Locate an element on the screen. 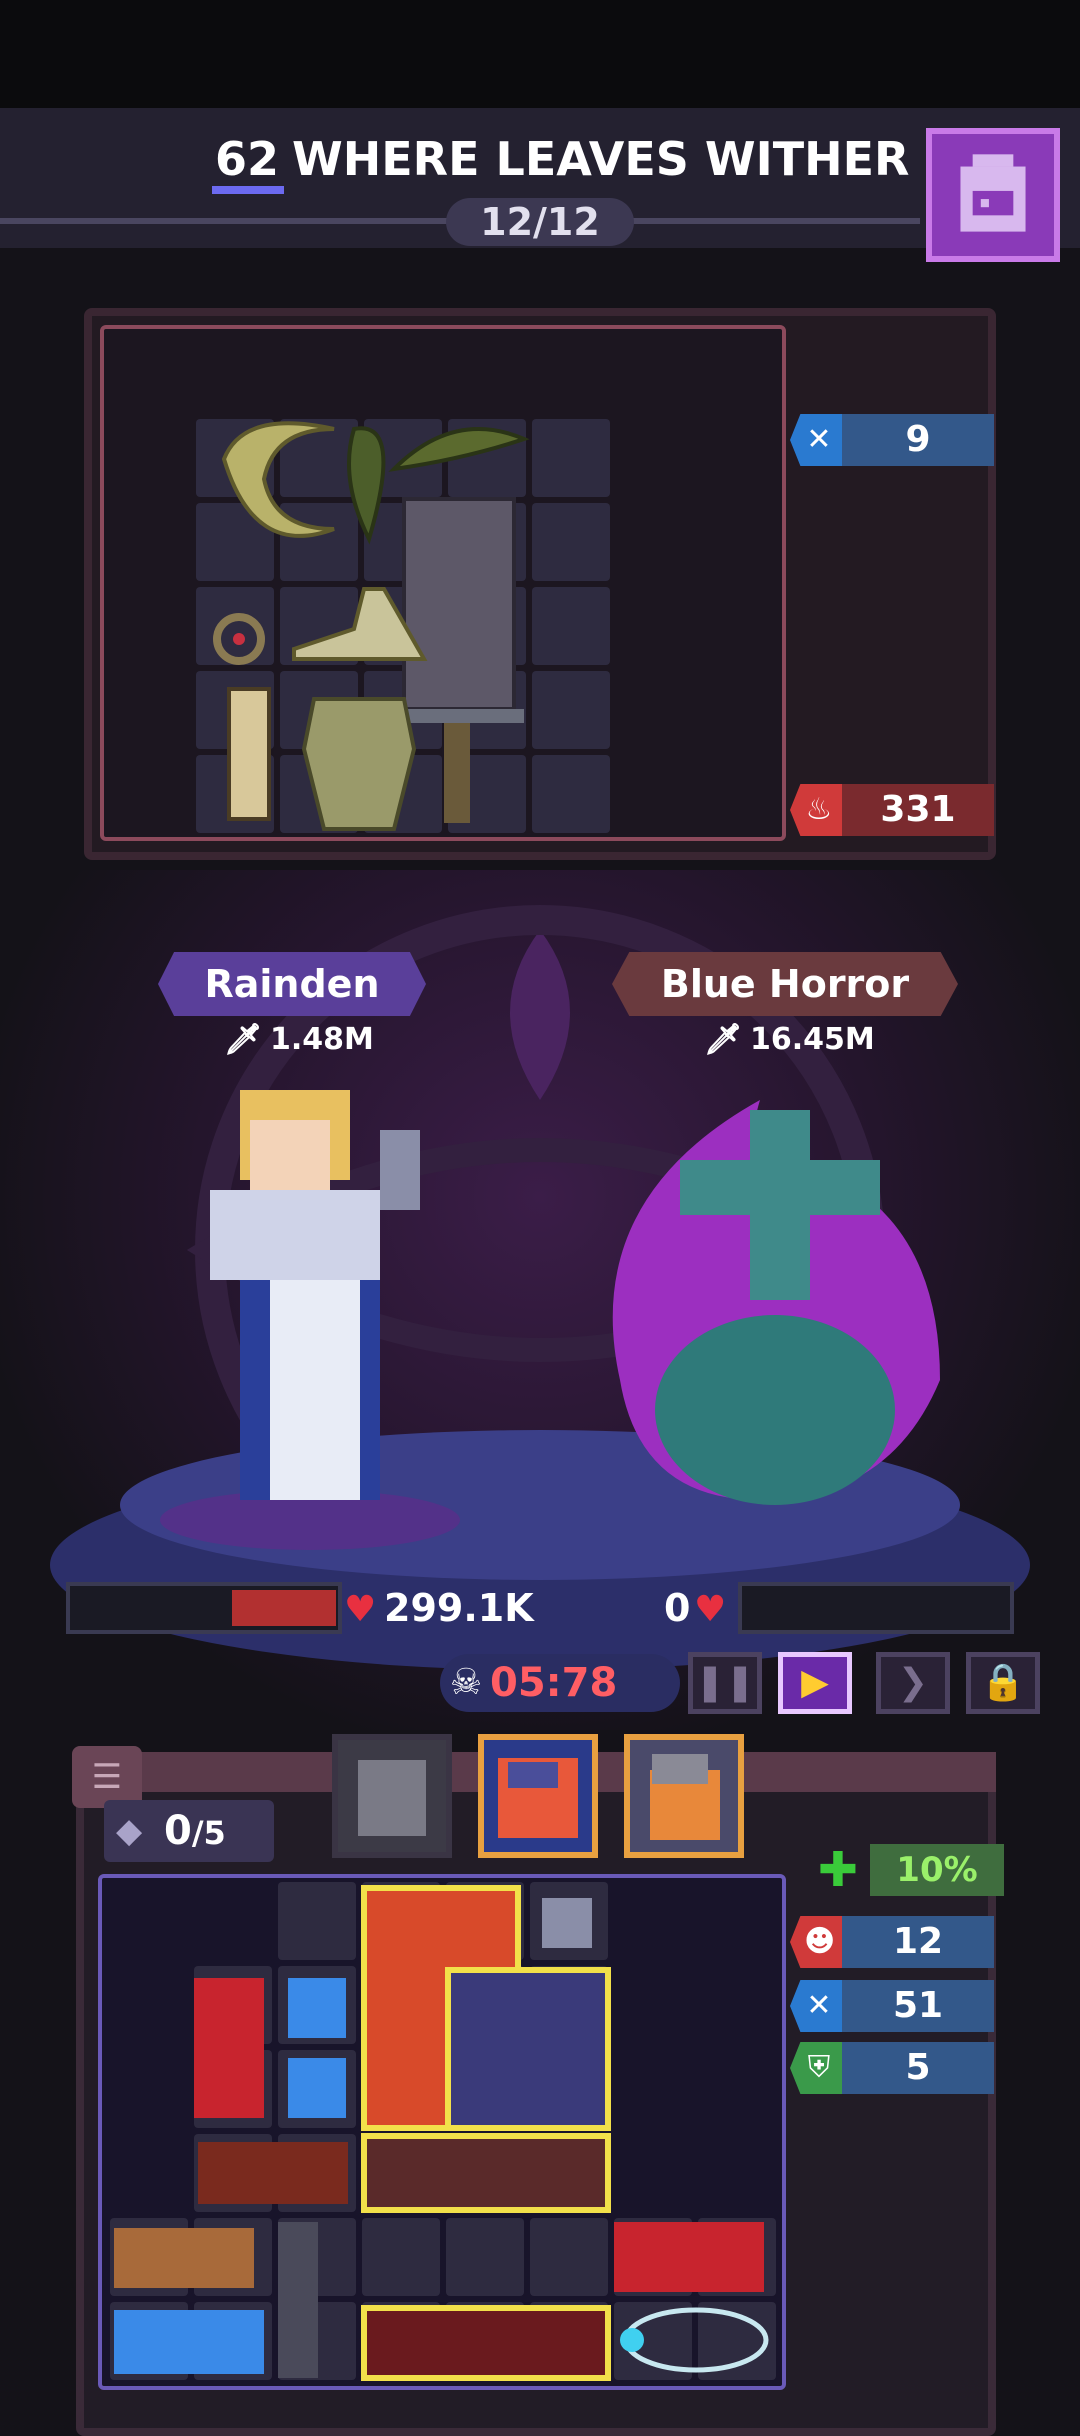 The image size is (1080, 2436). horn-item is located at coordinates (366, 485).